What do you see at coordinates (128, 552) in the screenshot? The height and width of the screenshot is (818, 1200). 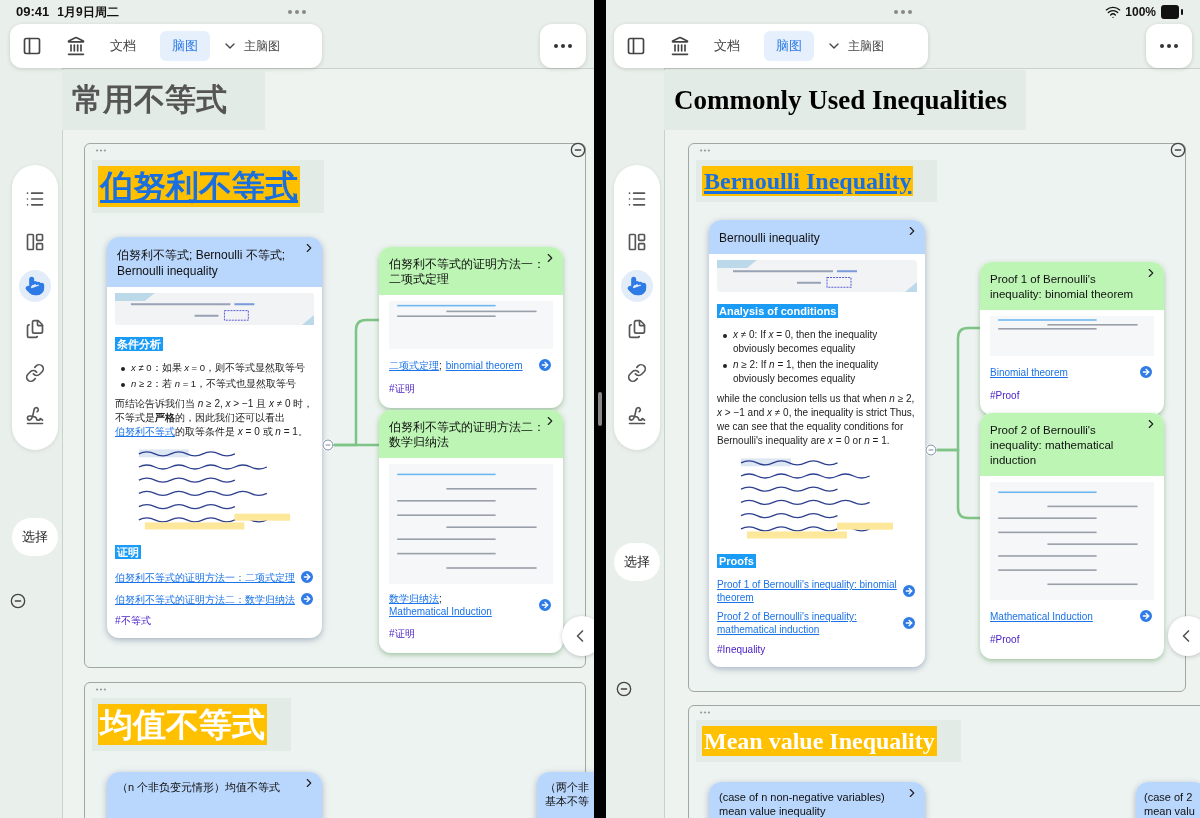 I see `section-label: 证明` at bounding box center [128, 552].